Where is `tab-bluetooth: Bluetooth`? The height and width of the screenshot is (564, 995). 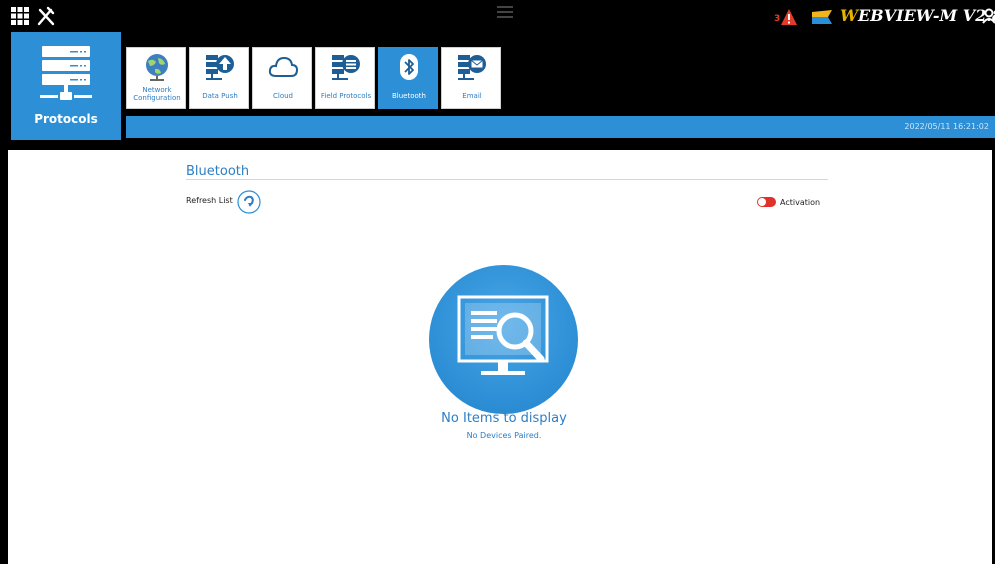 tab-bluetooth: Bluetooth is located at coordinates (408, 78).